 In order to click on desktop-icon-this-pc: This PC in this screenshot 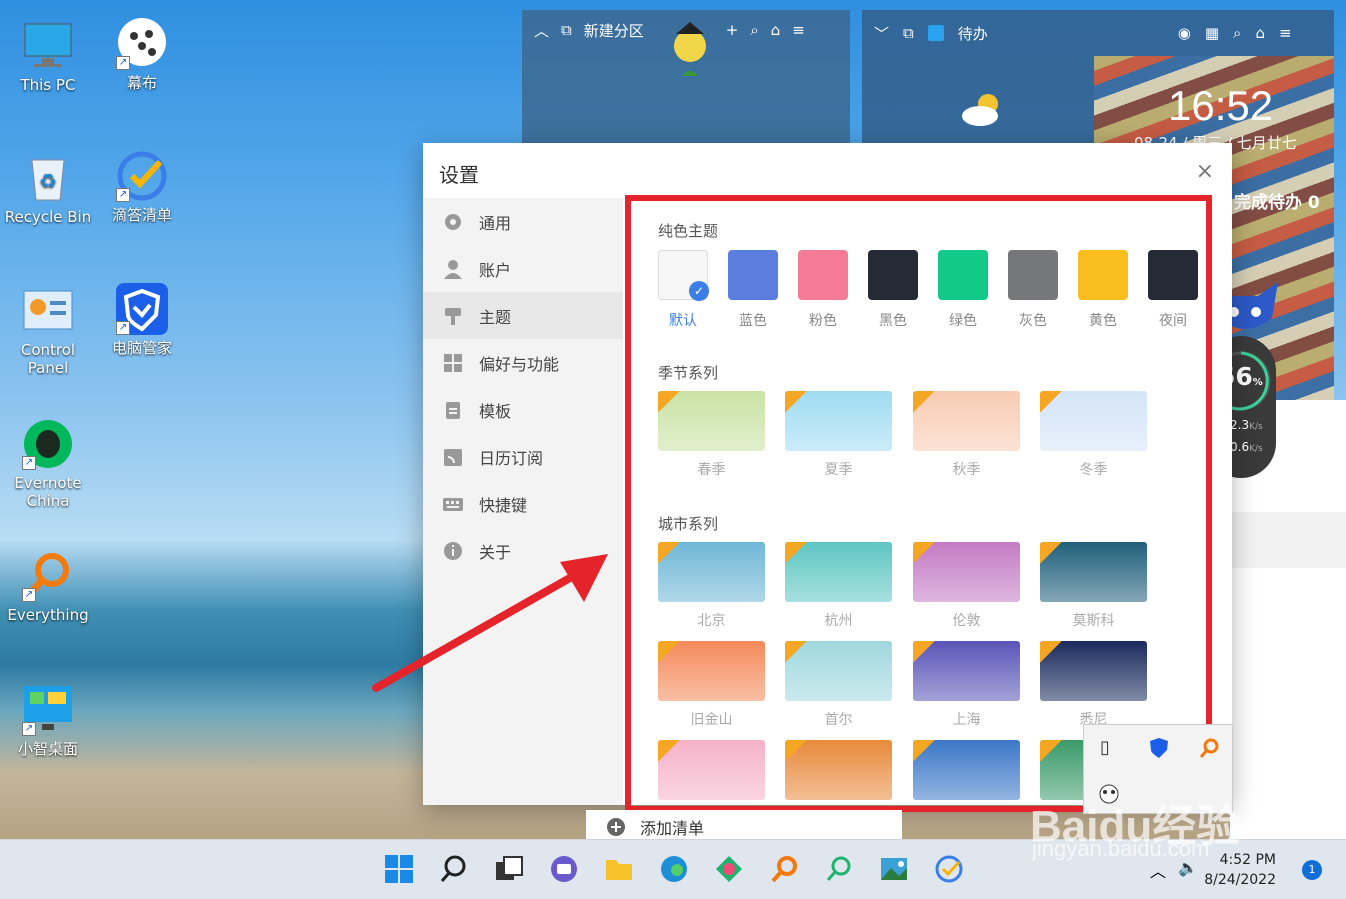, I will do `click(48, 57)`.